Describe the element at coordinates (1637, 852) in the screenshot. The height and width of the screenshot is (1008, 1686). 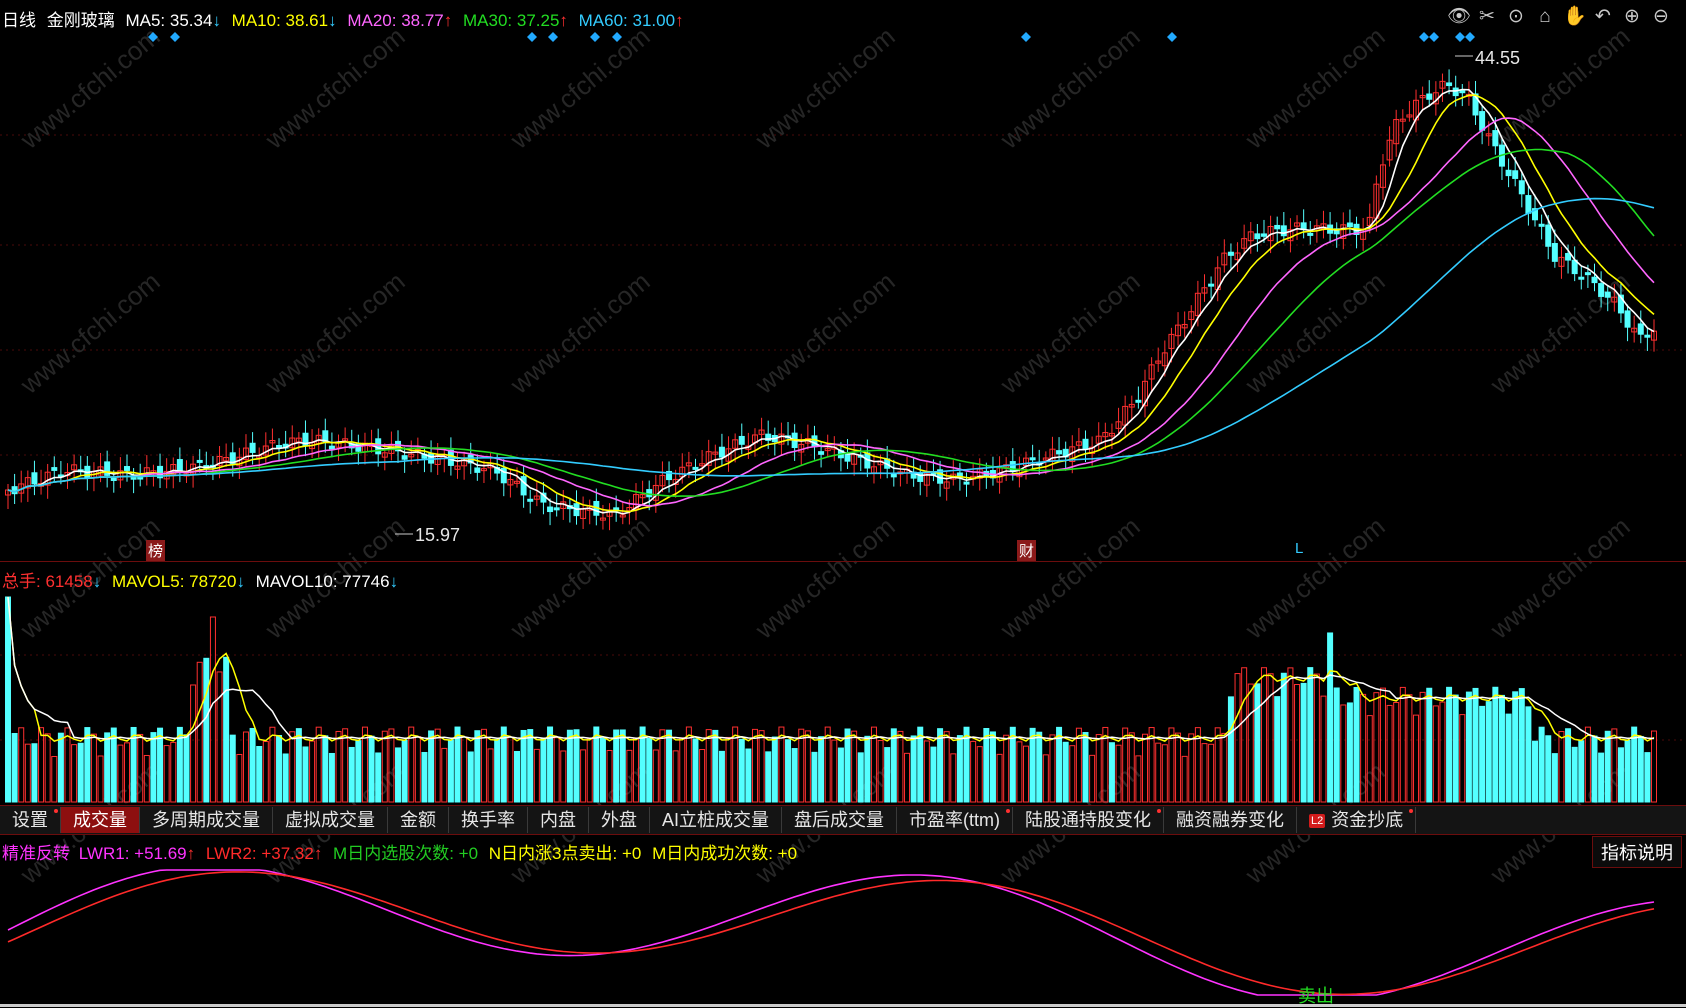
I see `indicator-explain-button: 指标说明` at that location.